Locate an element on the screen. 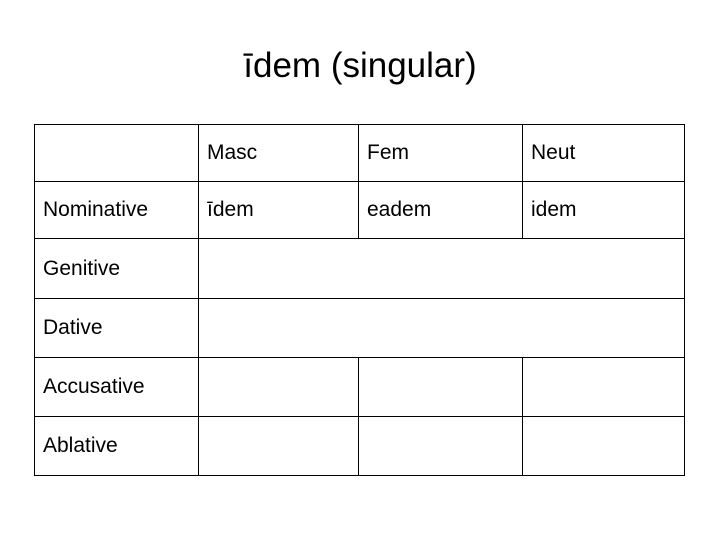  form-accusative-neut is located at coordinates (603, 387).